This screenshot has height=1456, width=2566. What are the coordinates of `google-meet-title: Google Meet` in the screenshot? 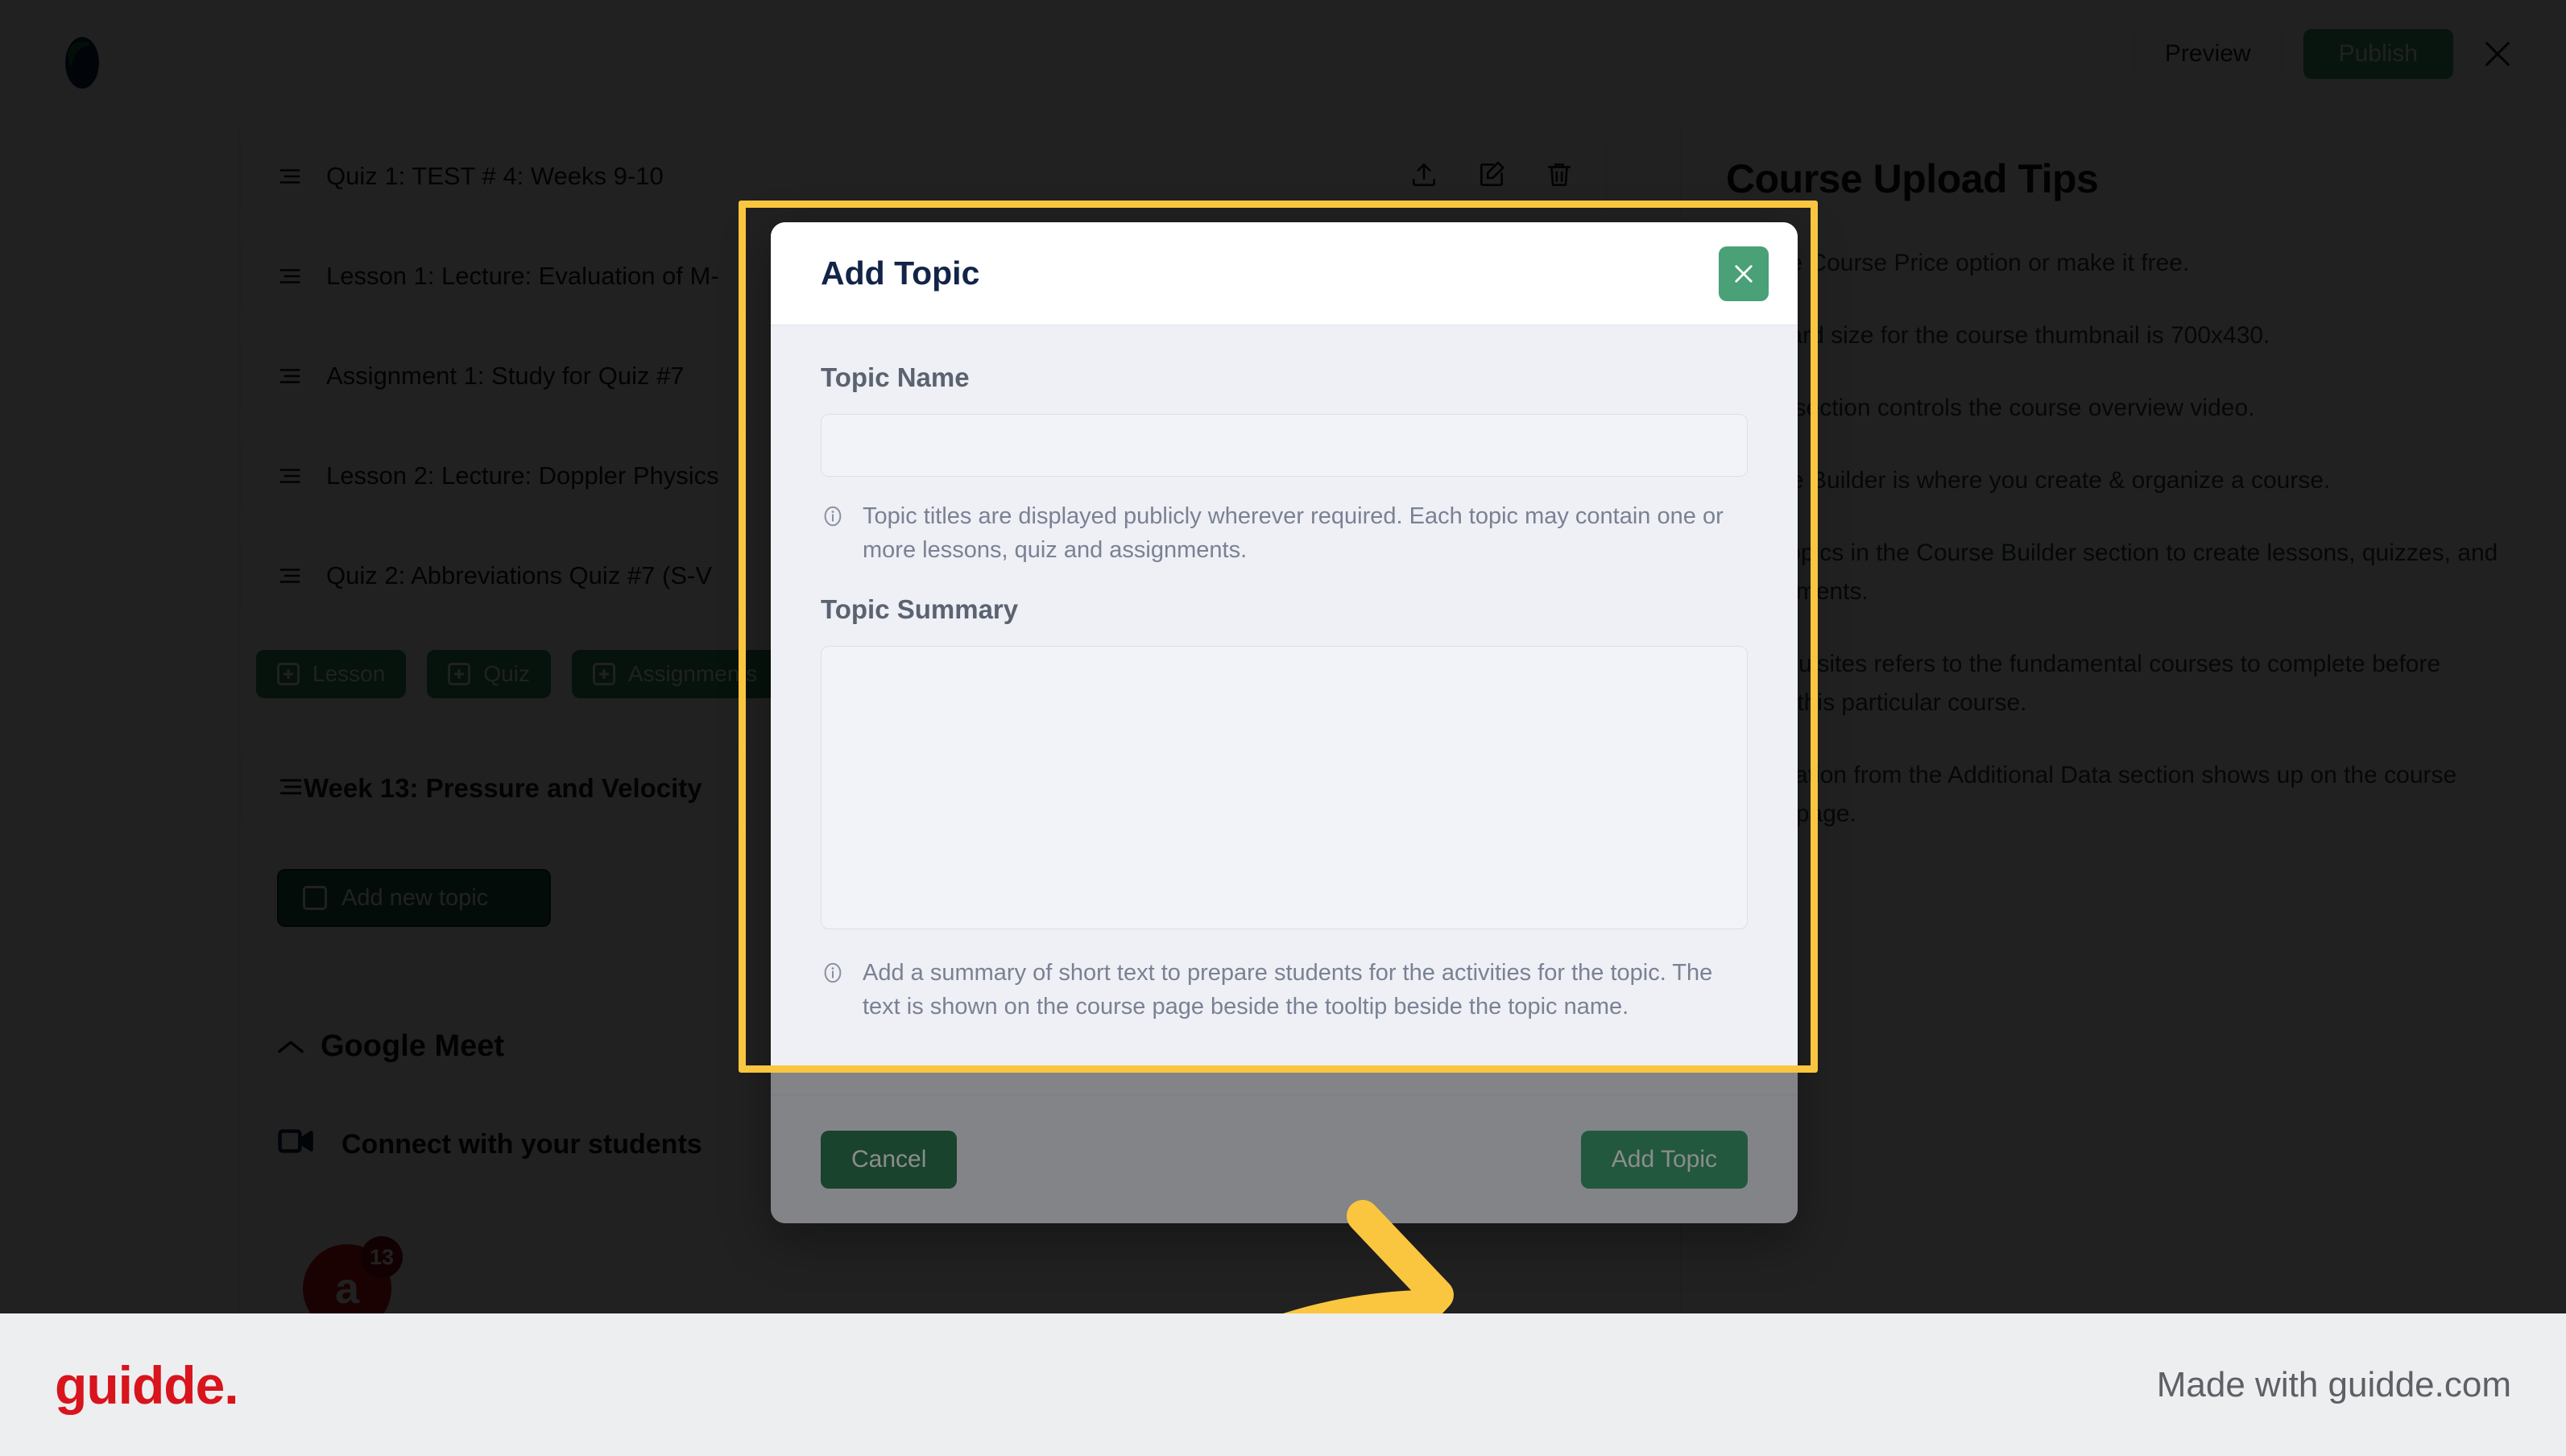 It's located at (413, 1046).